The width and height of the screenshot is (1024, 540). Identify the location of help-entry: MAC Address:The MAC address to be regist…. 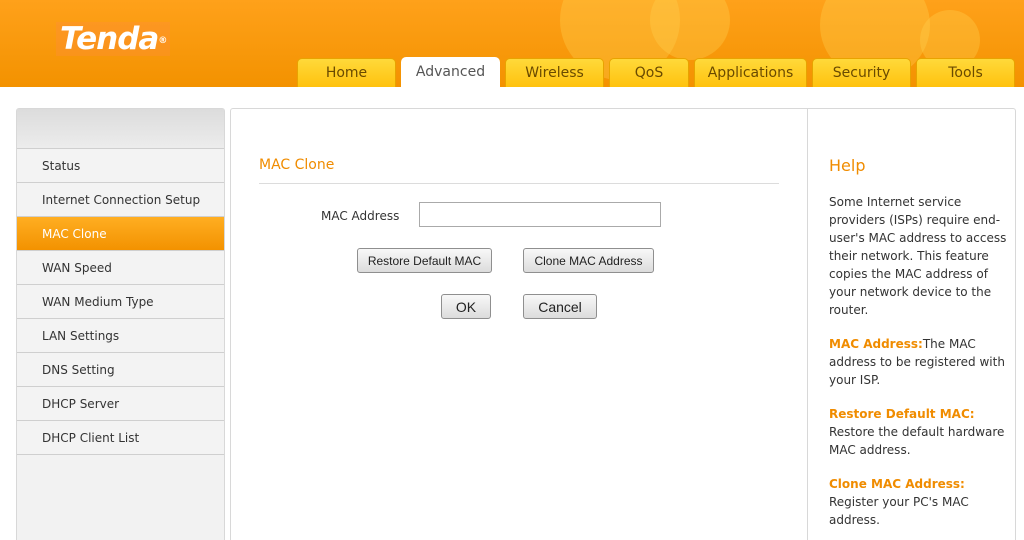
(919, 362).